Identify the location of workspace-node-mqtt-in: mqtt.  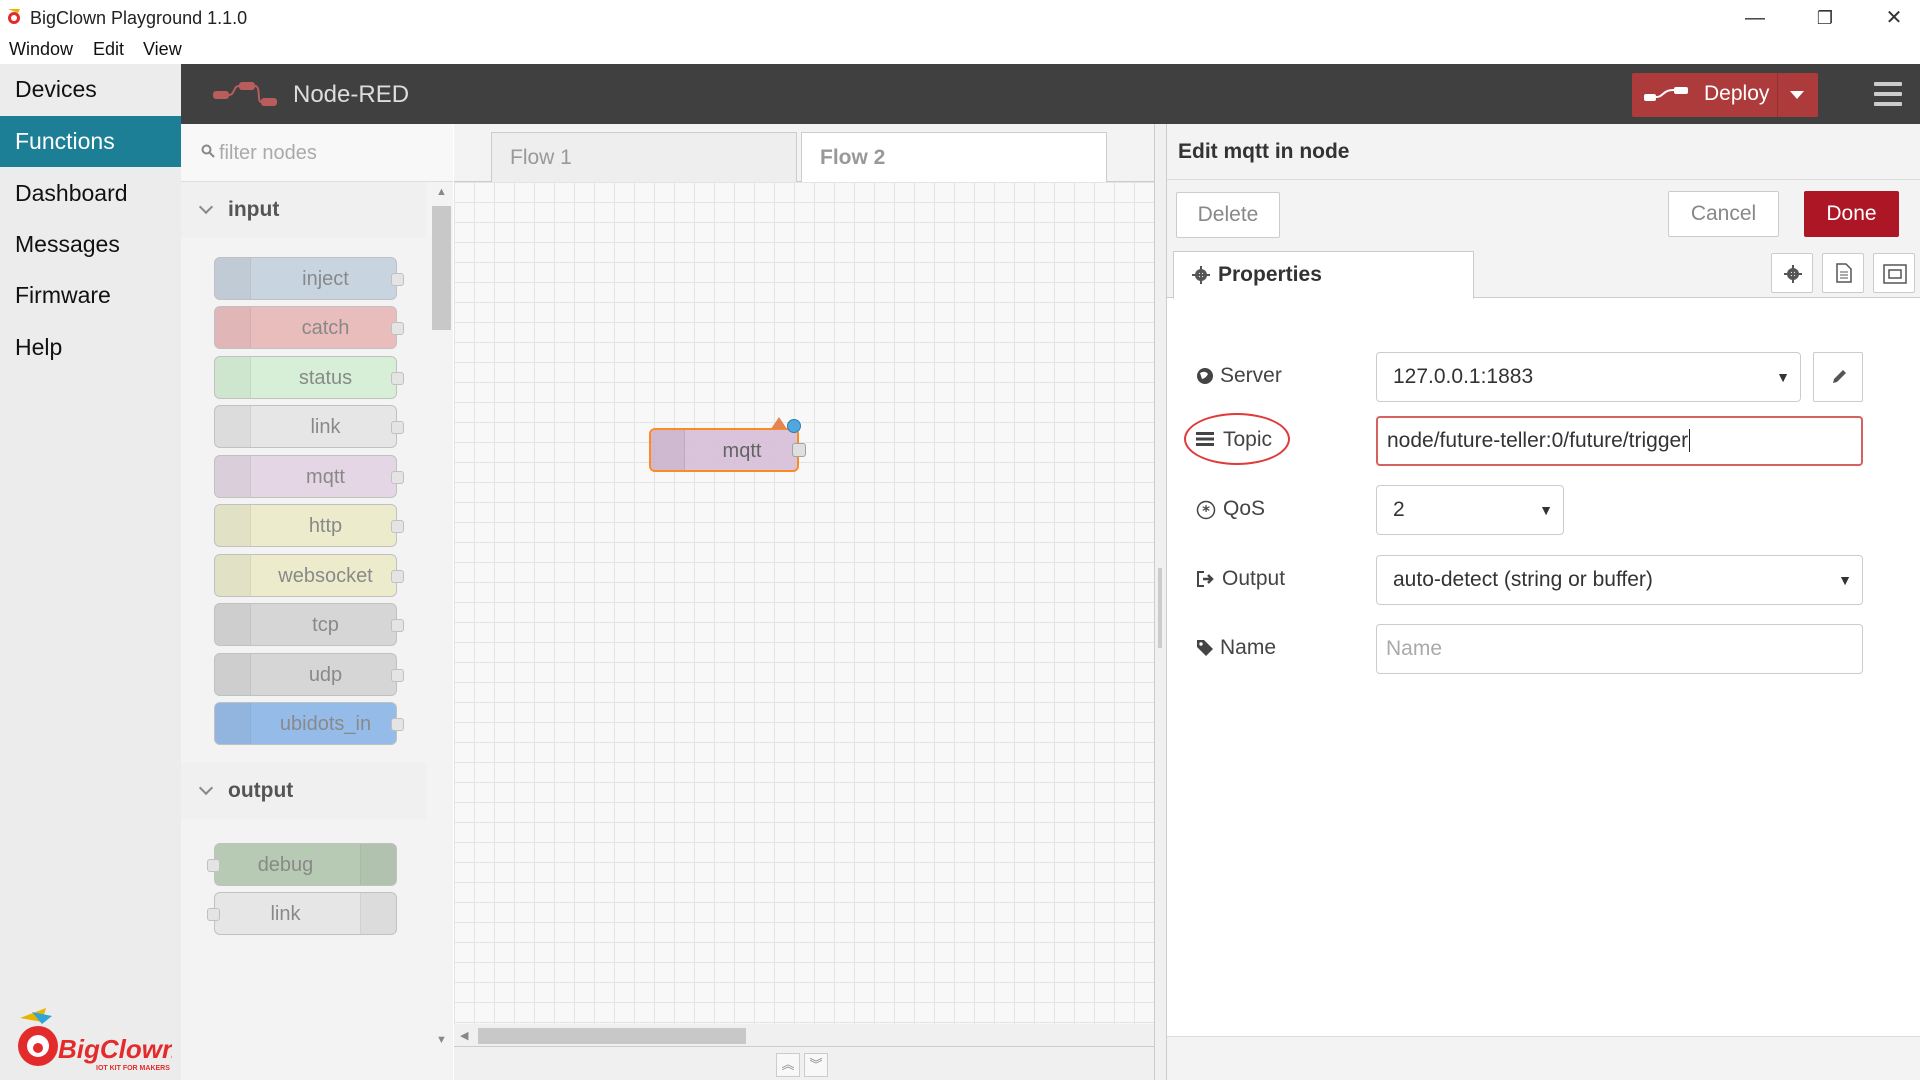
(727, 444).